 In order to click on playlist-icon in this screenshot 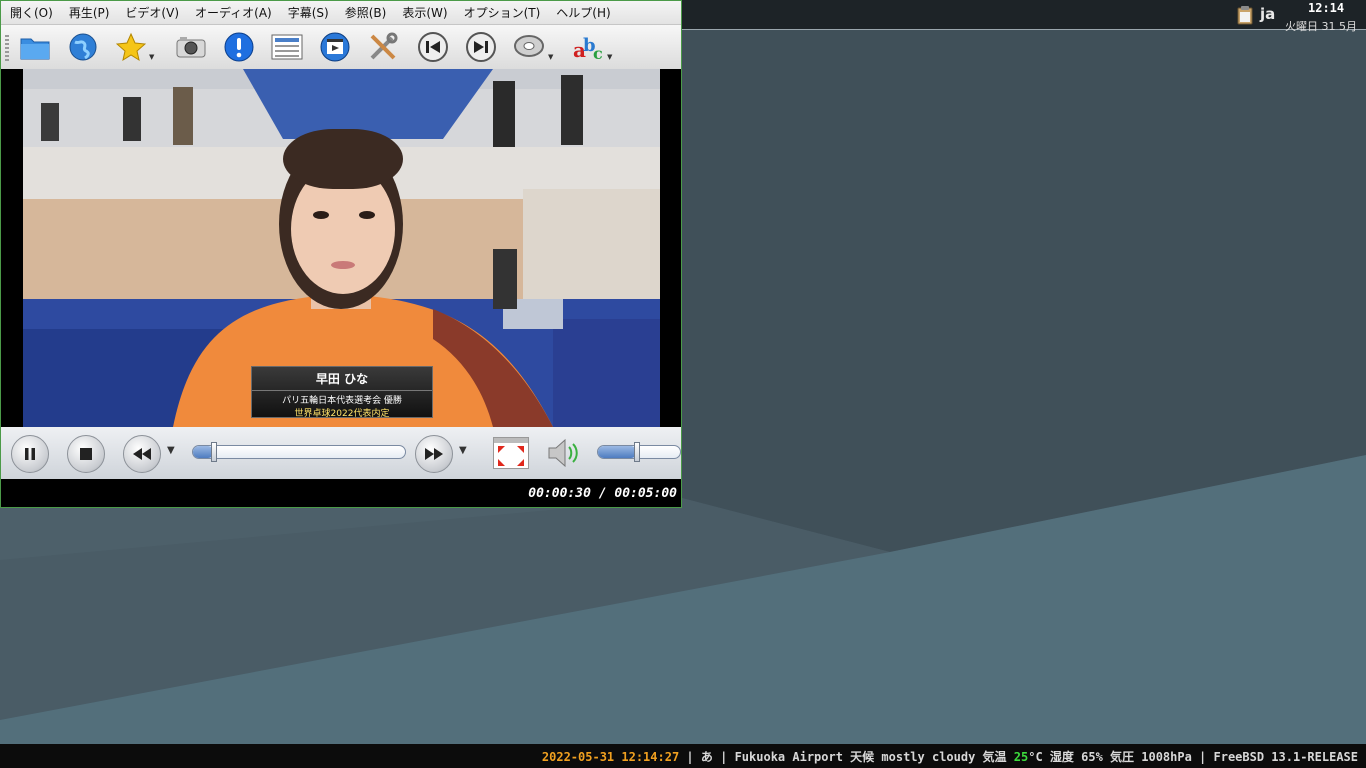, I will do `click(287, 47)`.